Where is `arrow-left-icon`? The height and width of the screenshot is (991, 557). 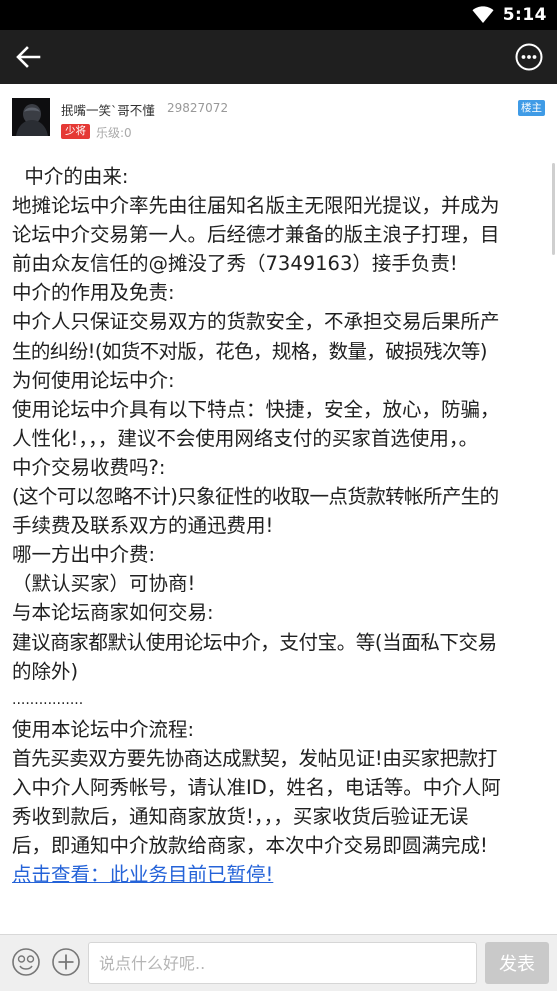 arrow-left-icon is located at coordinates (28, 57).